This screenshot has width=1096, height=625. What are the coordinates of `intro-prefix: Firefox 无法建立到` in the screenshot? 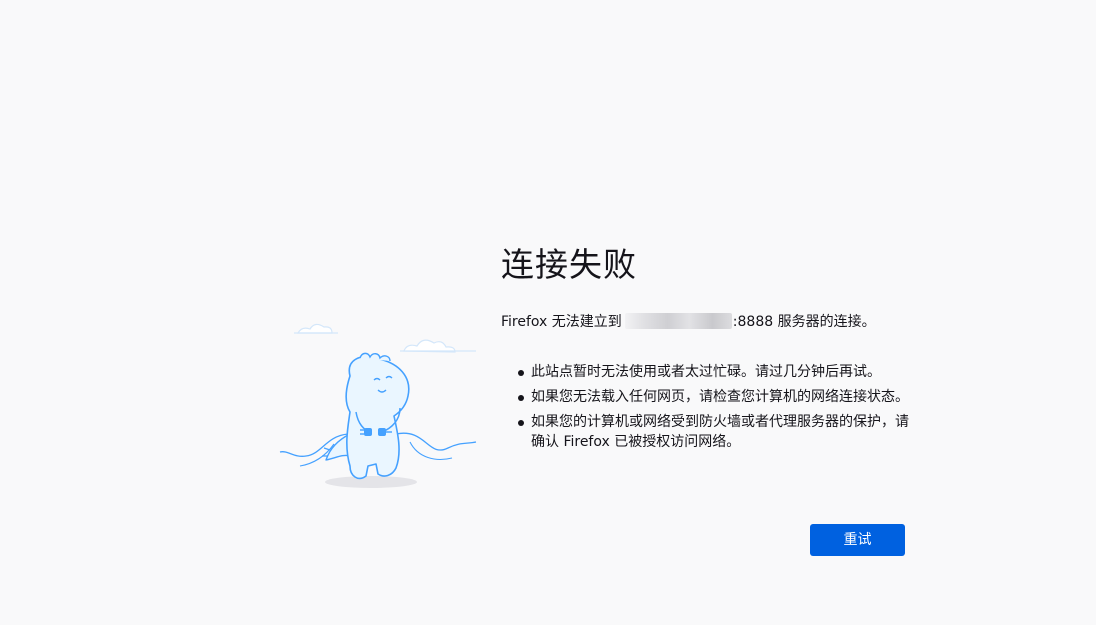 It's located at (561, 322).